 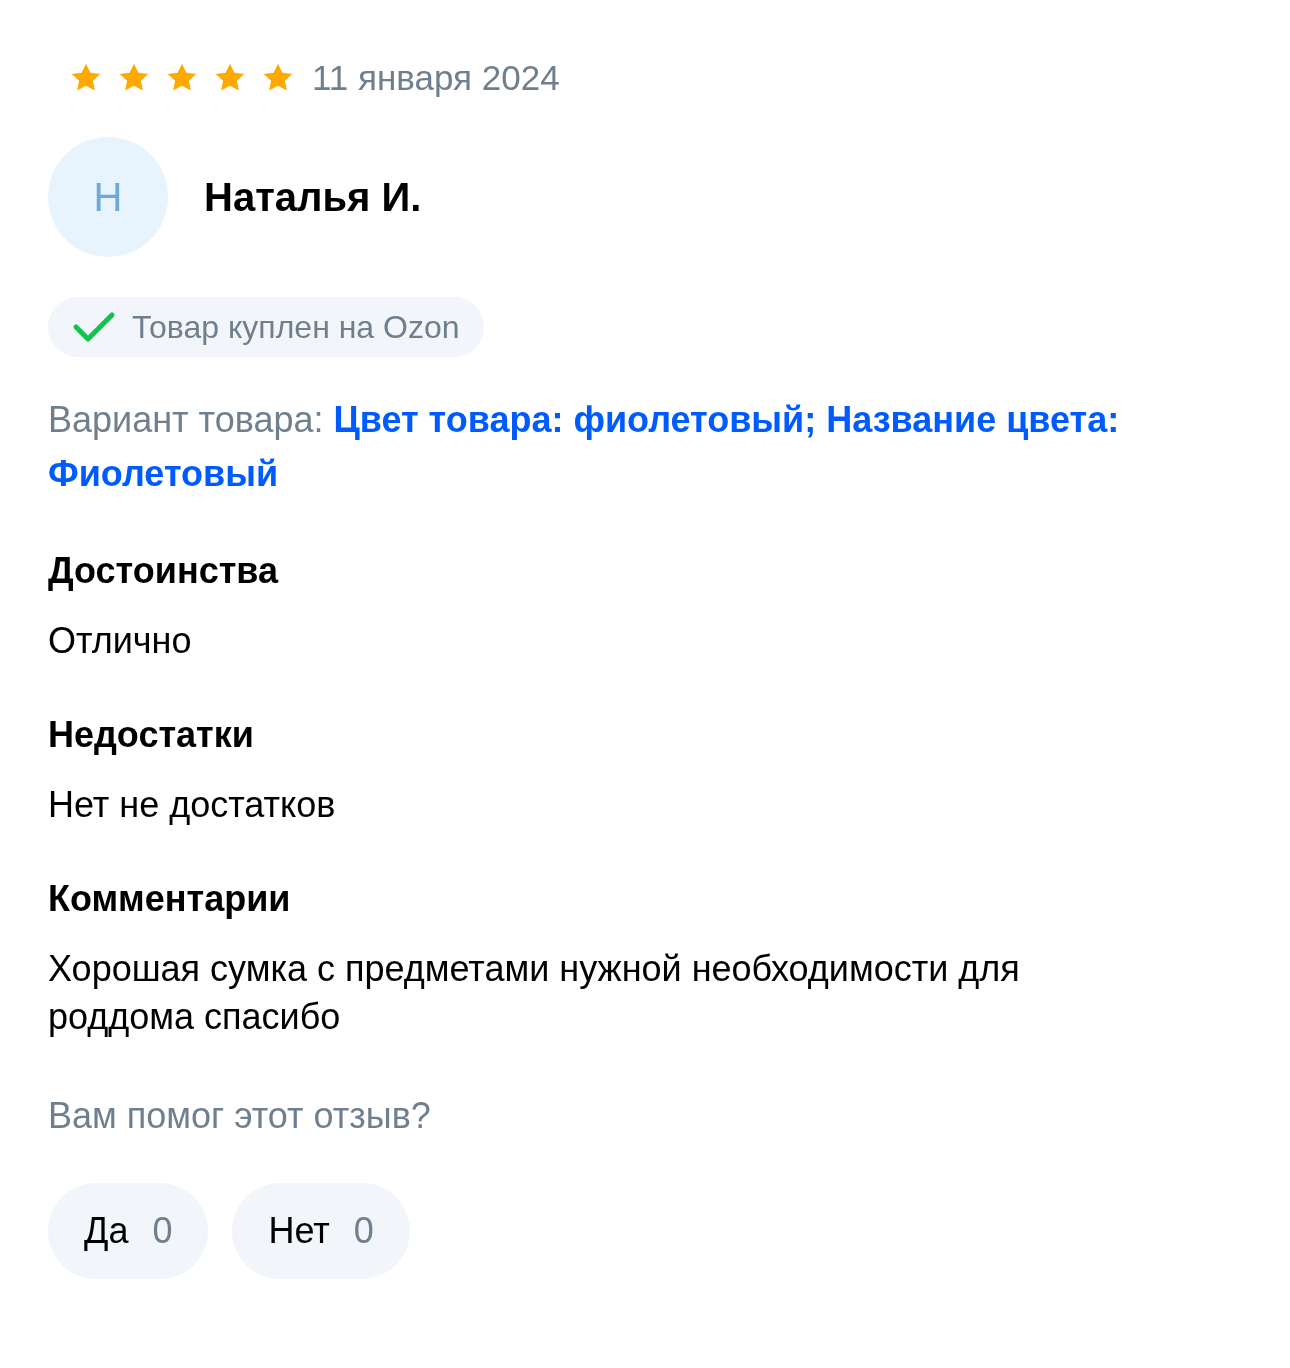 I want to click on vote-button: Да 0, so click(x=128, y=1230).